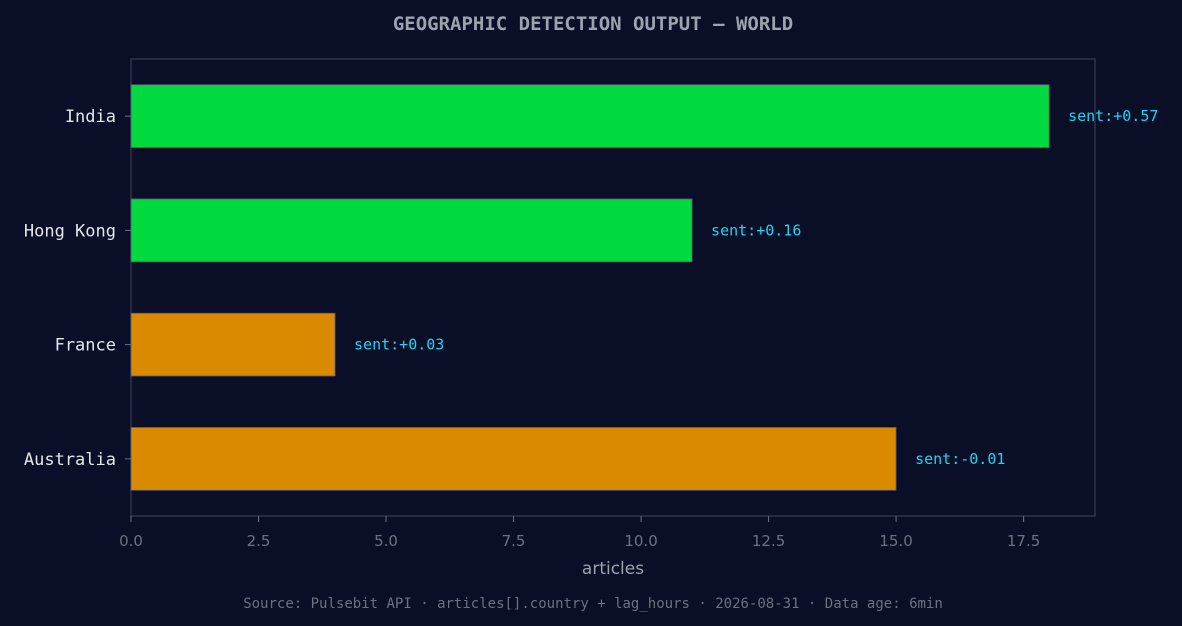  Describe the element at coordinates (593, 24) in the screenshot. I see `chart-title: GEOGRAPHIC DETECTION OUTPUT — WORLD` at that location.